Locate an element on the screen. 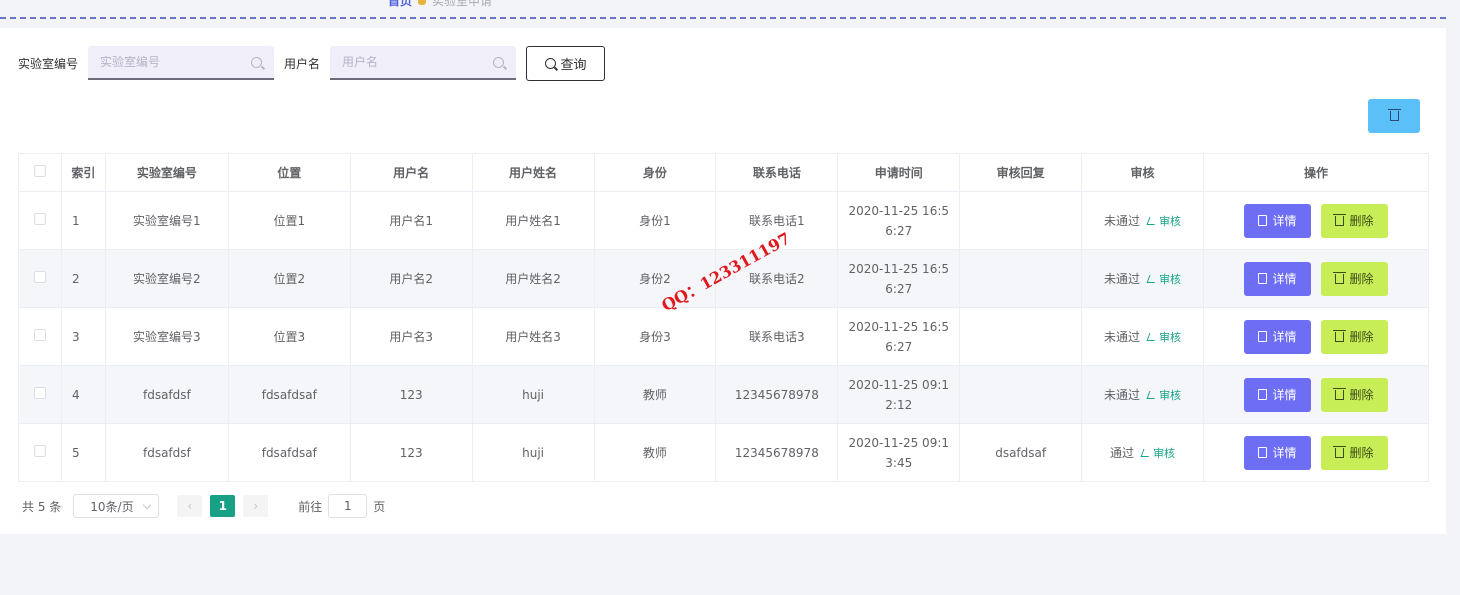 This screenshot has height=595, width=1460. cell-location: 位置2 is located at coordinates (289, 278).